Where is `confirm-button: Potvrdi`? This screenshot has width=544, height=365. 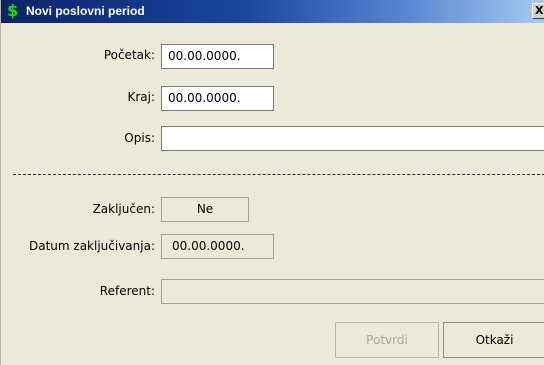 confirm-button: Potvrdi is located at coordinates (387, 340).